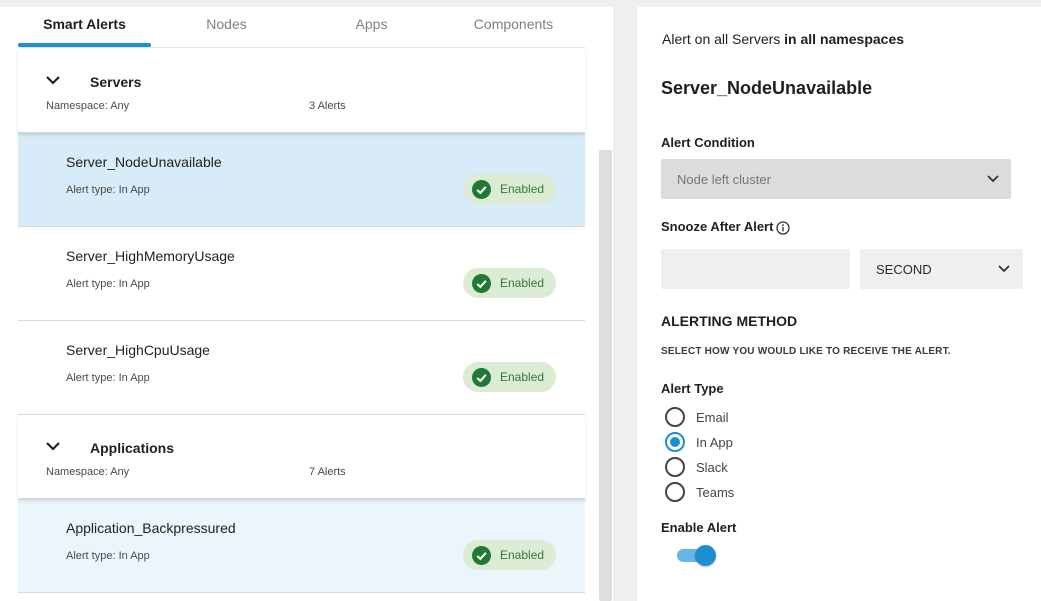  Describe the element at coordinates (705, 555) in the screenshot. I see `toggle-thumb` at that location.